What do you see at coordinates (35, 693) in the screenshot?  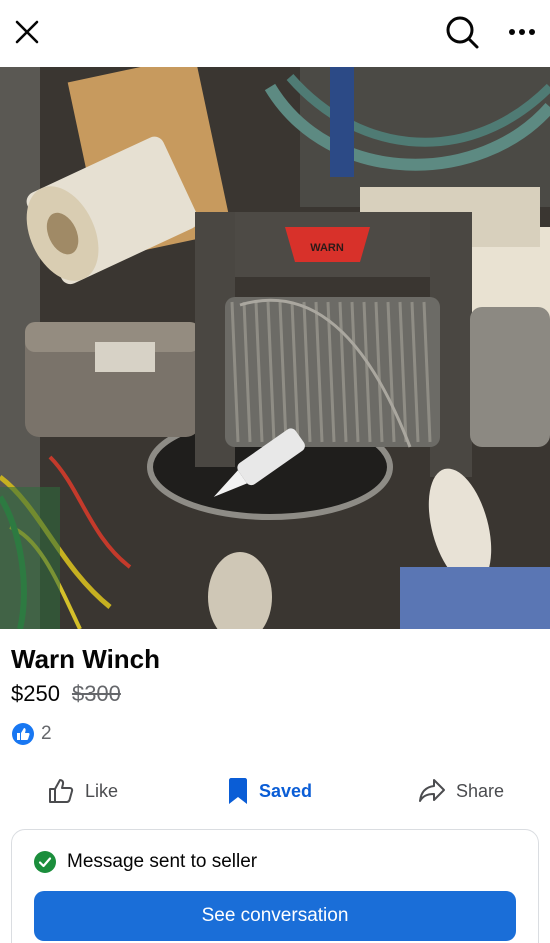 I see `price-current: $250` at bounding box center [35, 693].